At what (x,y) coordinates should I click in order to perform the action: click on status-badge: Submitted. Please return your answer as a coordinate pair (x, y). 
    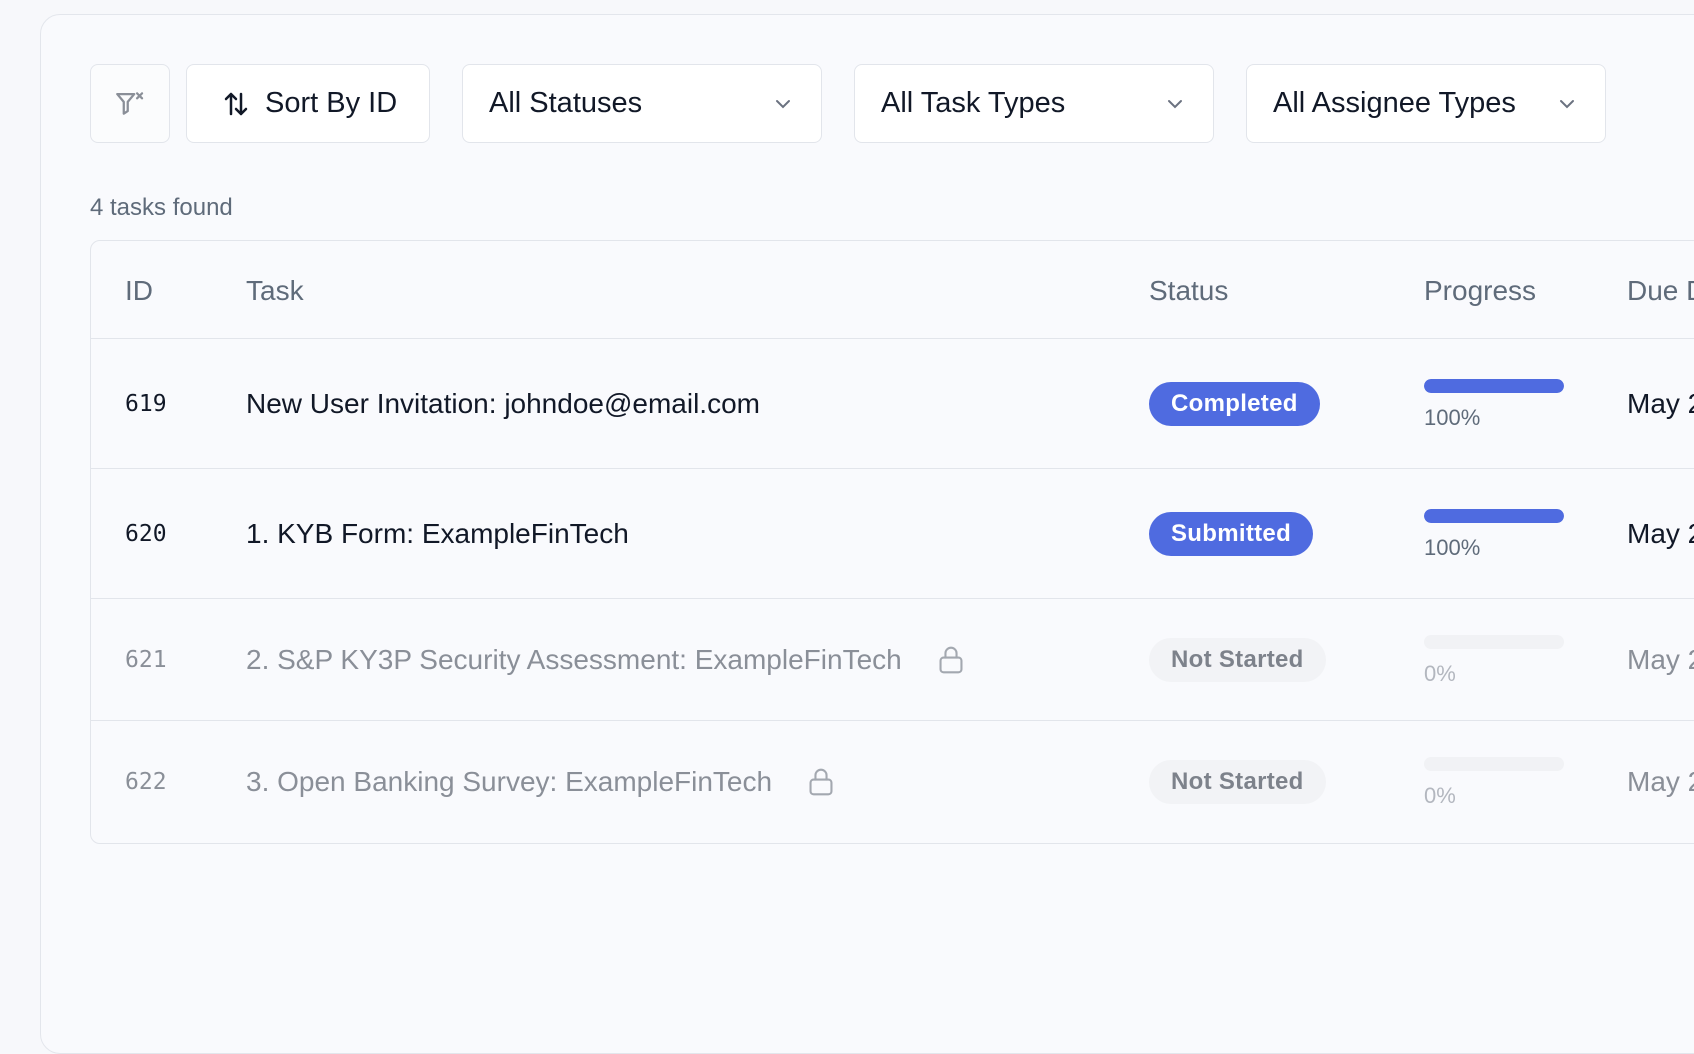
    Looking at the image, I should click on (1231, 533).